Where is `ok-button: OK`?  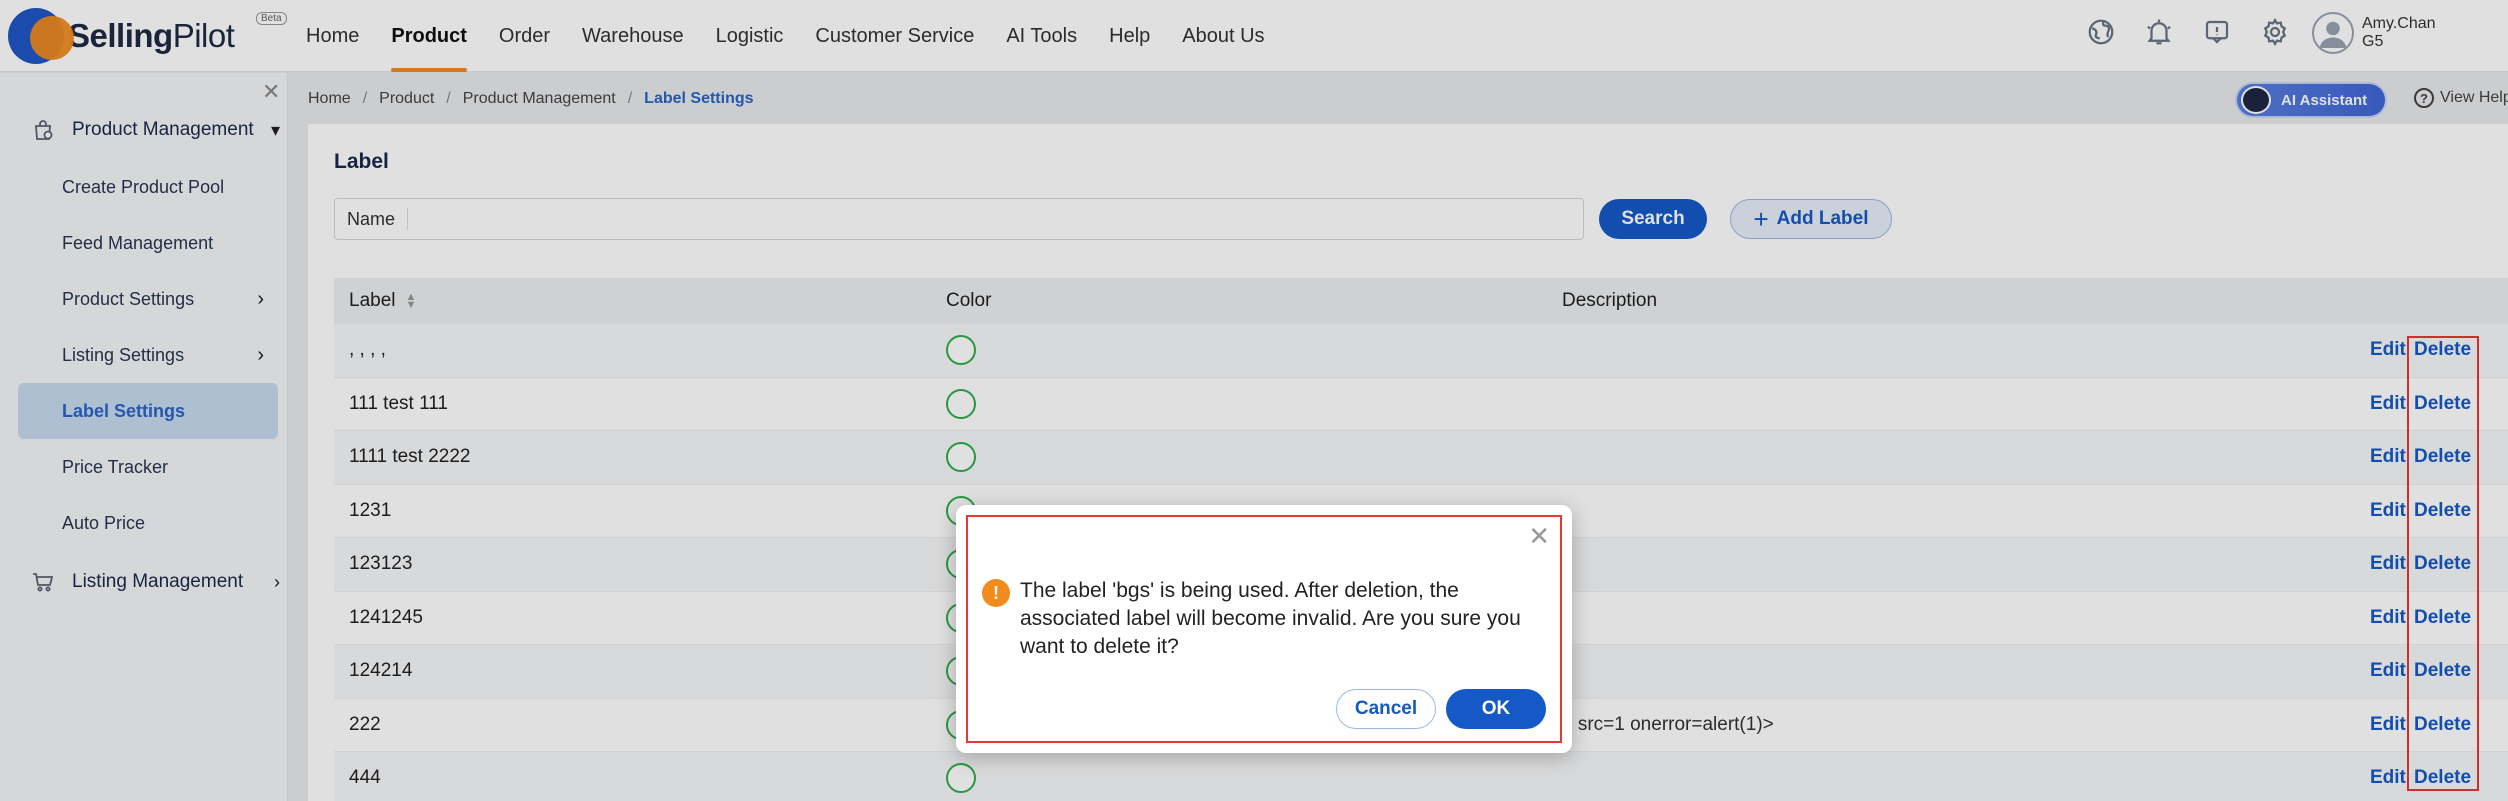 ok-button: OK is located at coordinates (1496, 709).